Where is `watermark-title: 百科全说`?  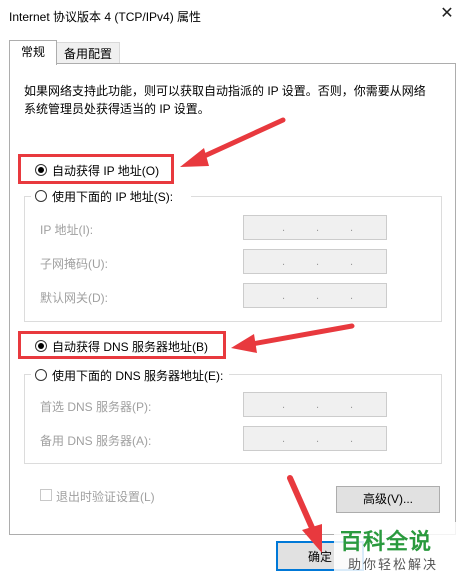 watermark-title: 百科全说 is located at coordinates (386, 542).